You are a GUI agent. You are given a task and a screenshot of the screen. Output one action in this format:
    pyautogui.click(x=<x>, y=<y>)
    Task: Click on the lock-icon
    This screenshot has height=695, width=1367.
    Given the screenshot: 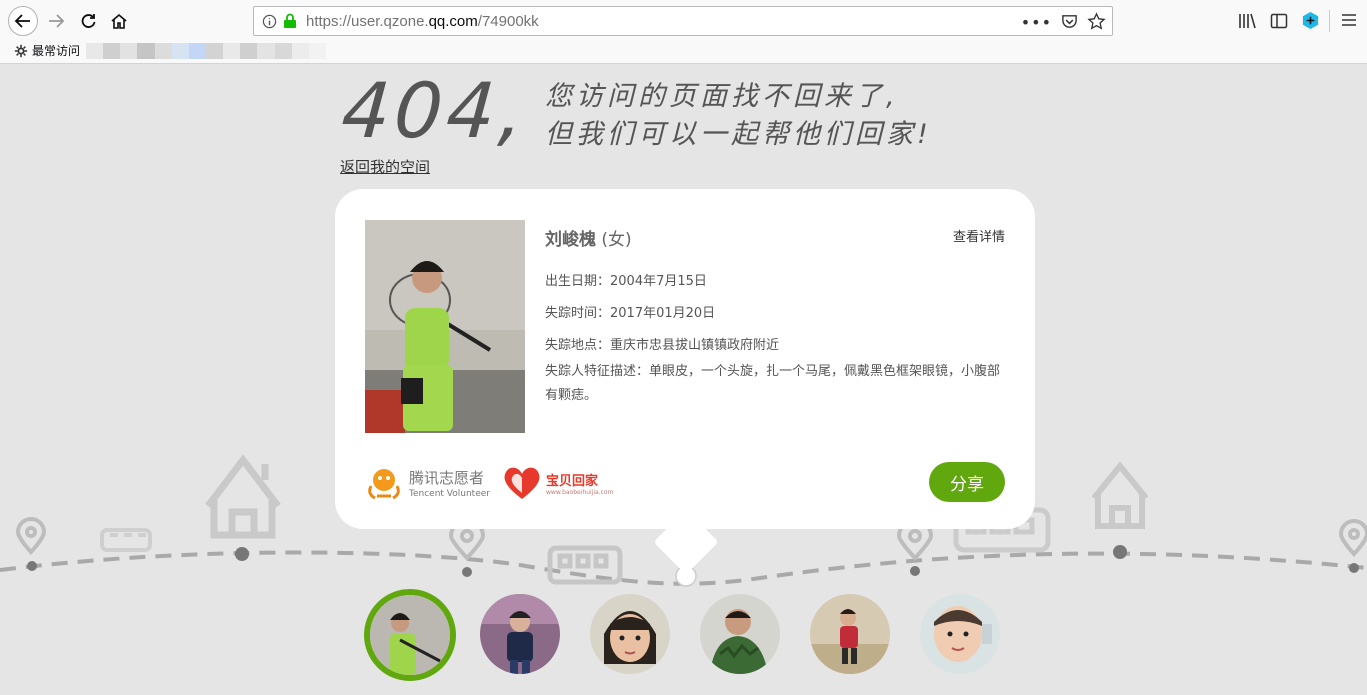 What is the action you would take?
    pyautogui.click(x=290, y=20)
    